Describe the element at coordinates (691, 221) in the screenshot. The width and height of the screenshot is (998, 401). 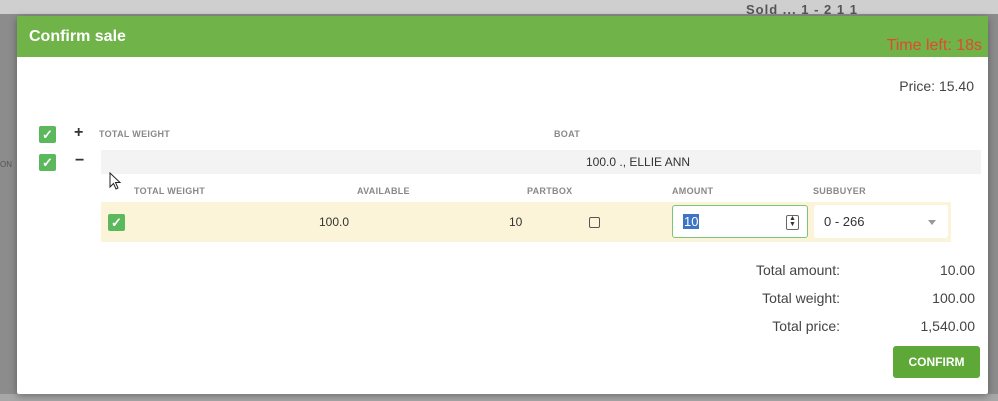
I see `amount-input-value: 10` at that location.